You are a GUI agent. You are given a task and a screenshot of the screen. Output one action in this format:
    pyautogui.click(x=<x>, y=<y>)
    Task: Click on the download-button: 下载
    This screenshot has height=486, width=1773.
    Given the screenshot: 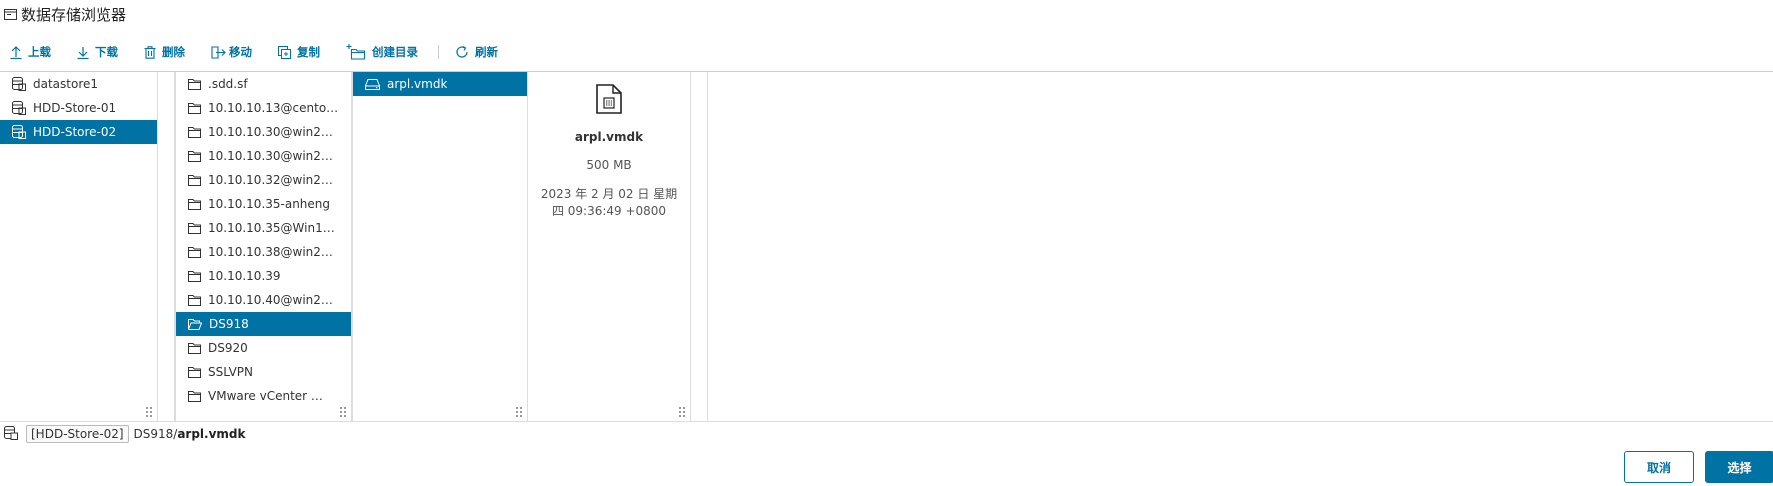 What is the action you would take?
    pyautogui.click(x=97, y=52)
    